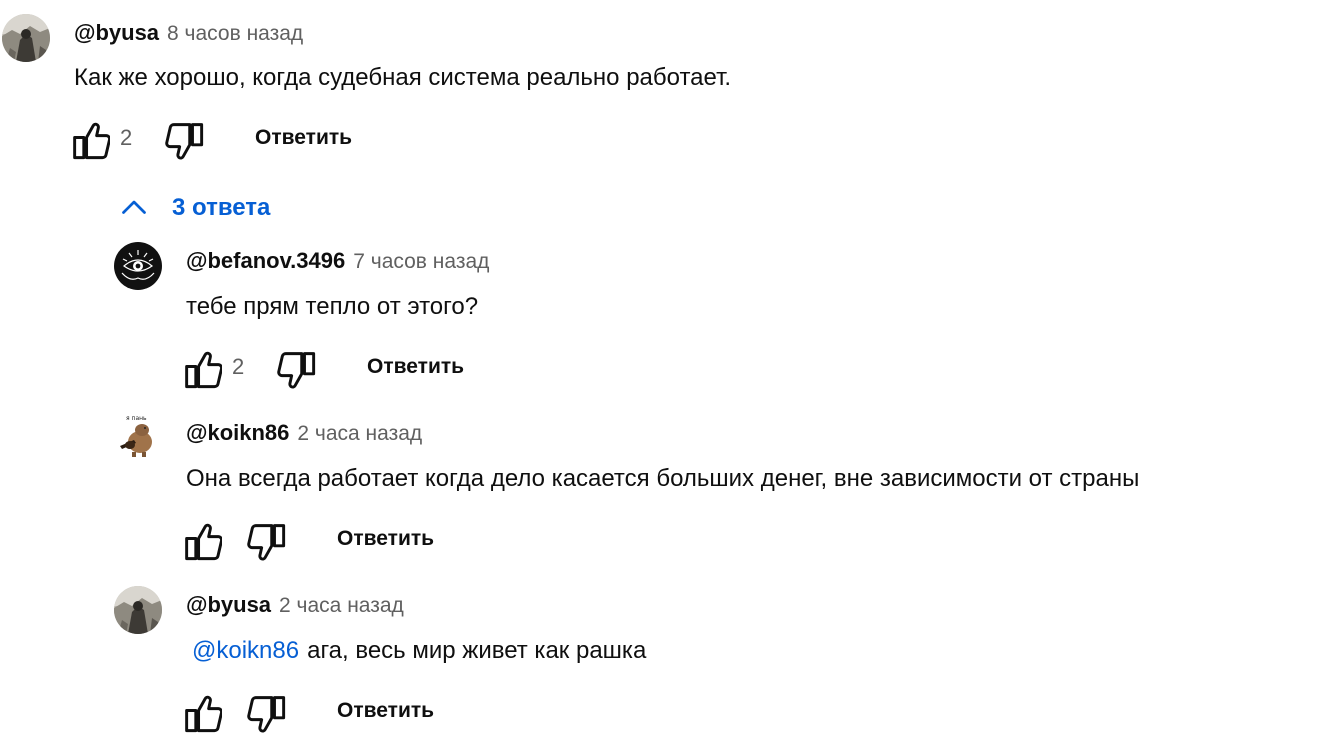 The width and height of the screenshot is (1332, 744). I want to click on comment-timestamp: 7 часов назад, so click(421, 261).